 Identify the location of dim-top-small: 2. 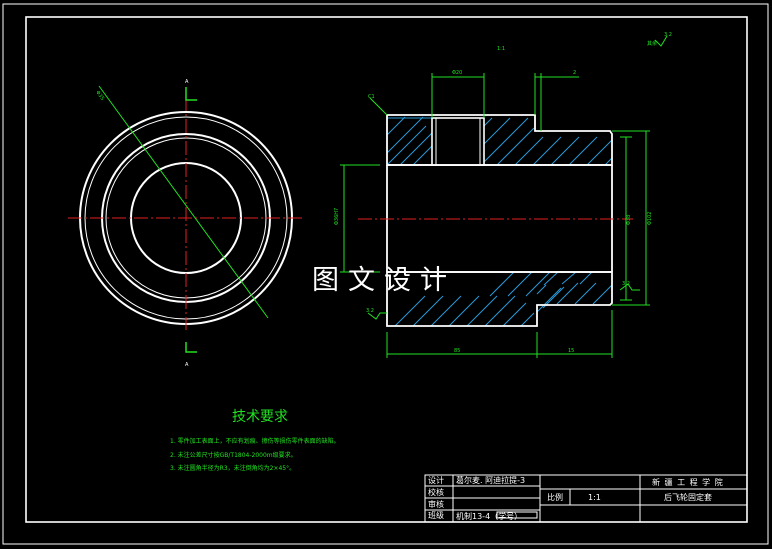
(574, 73).